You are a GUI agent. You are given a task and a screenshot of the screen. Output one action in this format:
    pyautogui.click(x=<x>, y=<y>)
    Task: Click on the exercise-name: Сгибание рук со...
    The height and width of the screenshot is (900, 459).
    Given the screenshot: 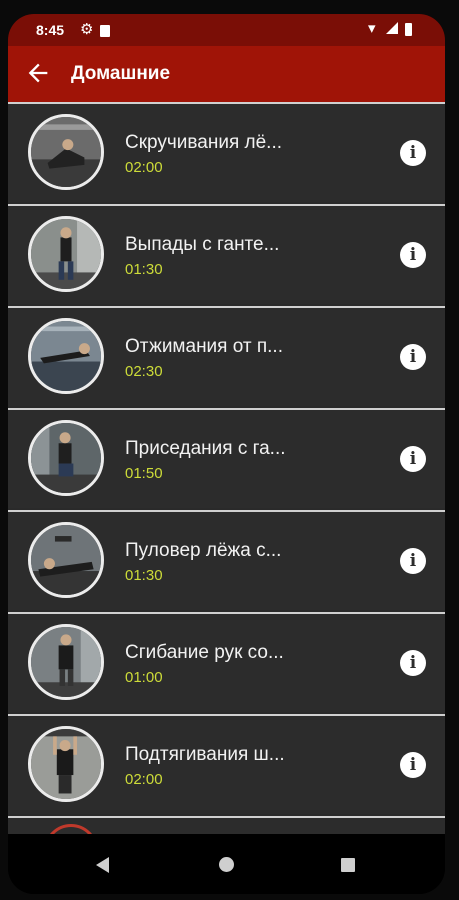 What is the action you would take?
    pyautogui.click(x=204, y=652)
    